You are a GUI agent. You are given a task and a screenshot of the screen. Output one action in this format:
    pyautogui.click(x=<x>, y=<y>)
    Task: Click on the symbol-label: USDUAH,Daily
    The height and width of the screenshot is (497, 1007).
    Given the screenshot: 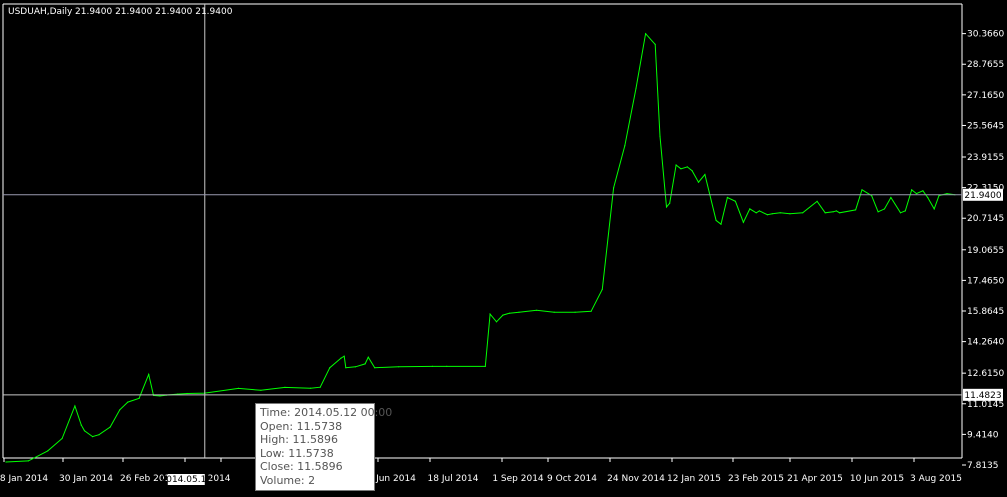 What is the action you would take?
    pyautogui.click(x=40, y=12)
    